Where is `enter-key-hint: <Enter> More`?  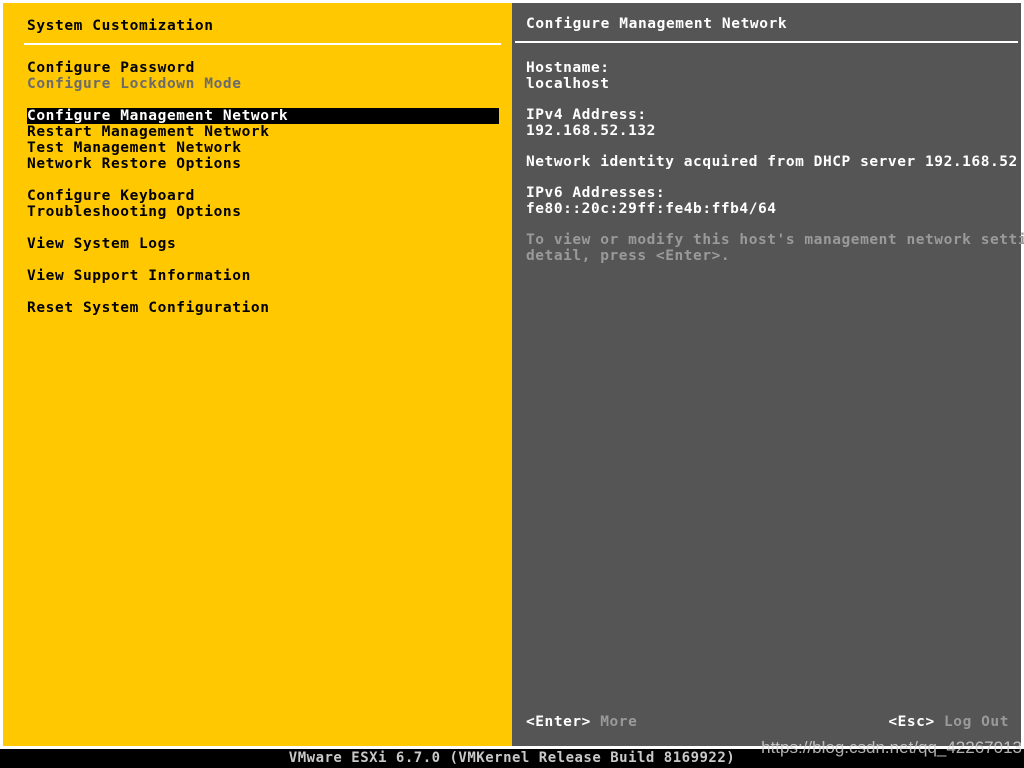
enter-key-hint: <Enter> More is located at coordinates (581, 722).